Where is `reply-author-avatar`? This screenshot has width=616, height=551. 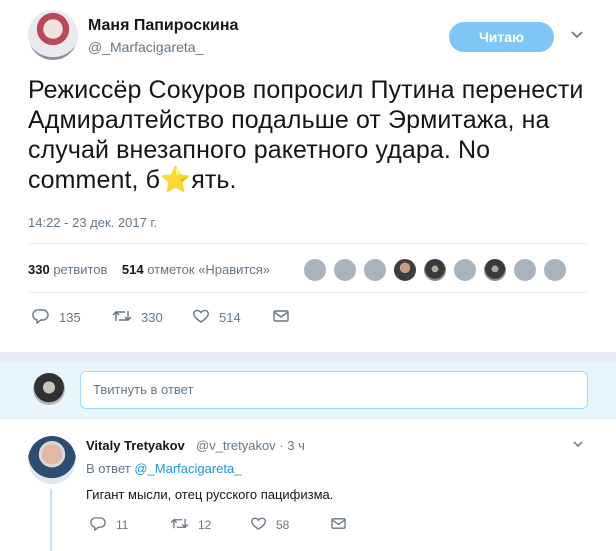 reply-author-avatar is located at coordinates (52, 460).